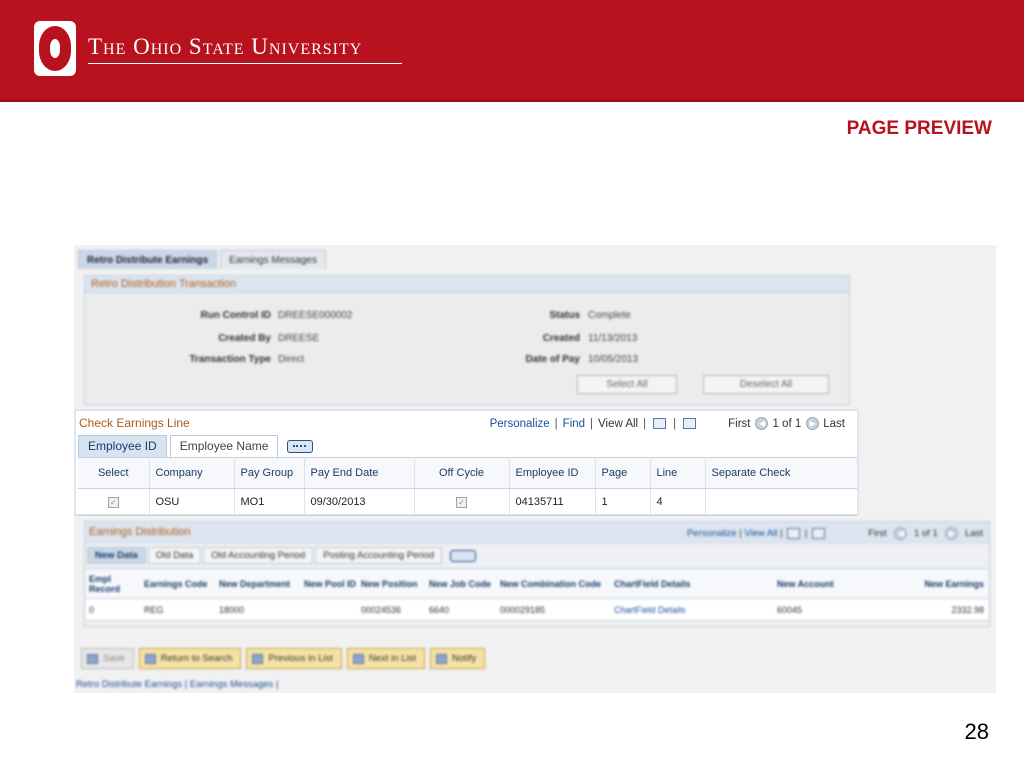 The width and height of the screenshot is (1024, 768). What do you see at coordinates (178, 583) in the screenshot?
I see `col-earnings-code: Earnings Code` at bounding box center [178, 583].